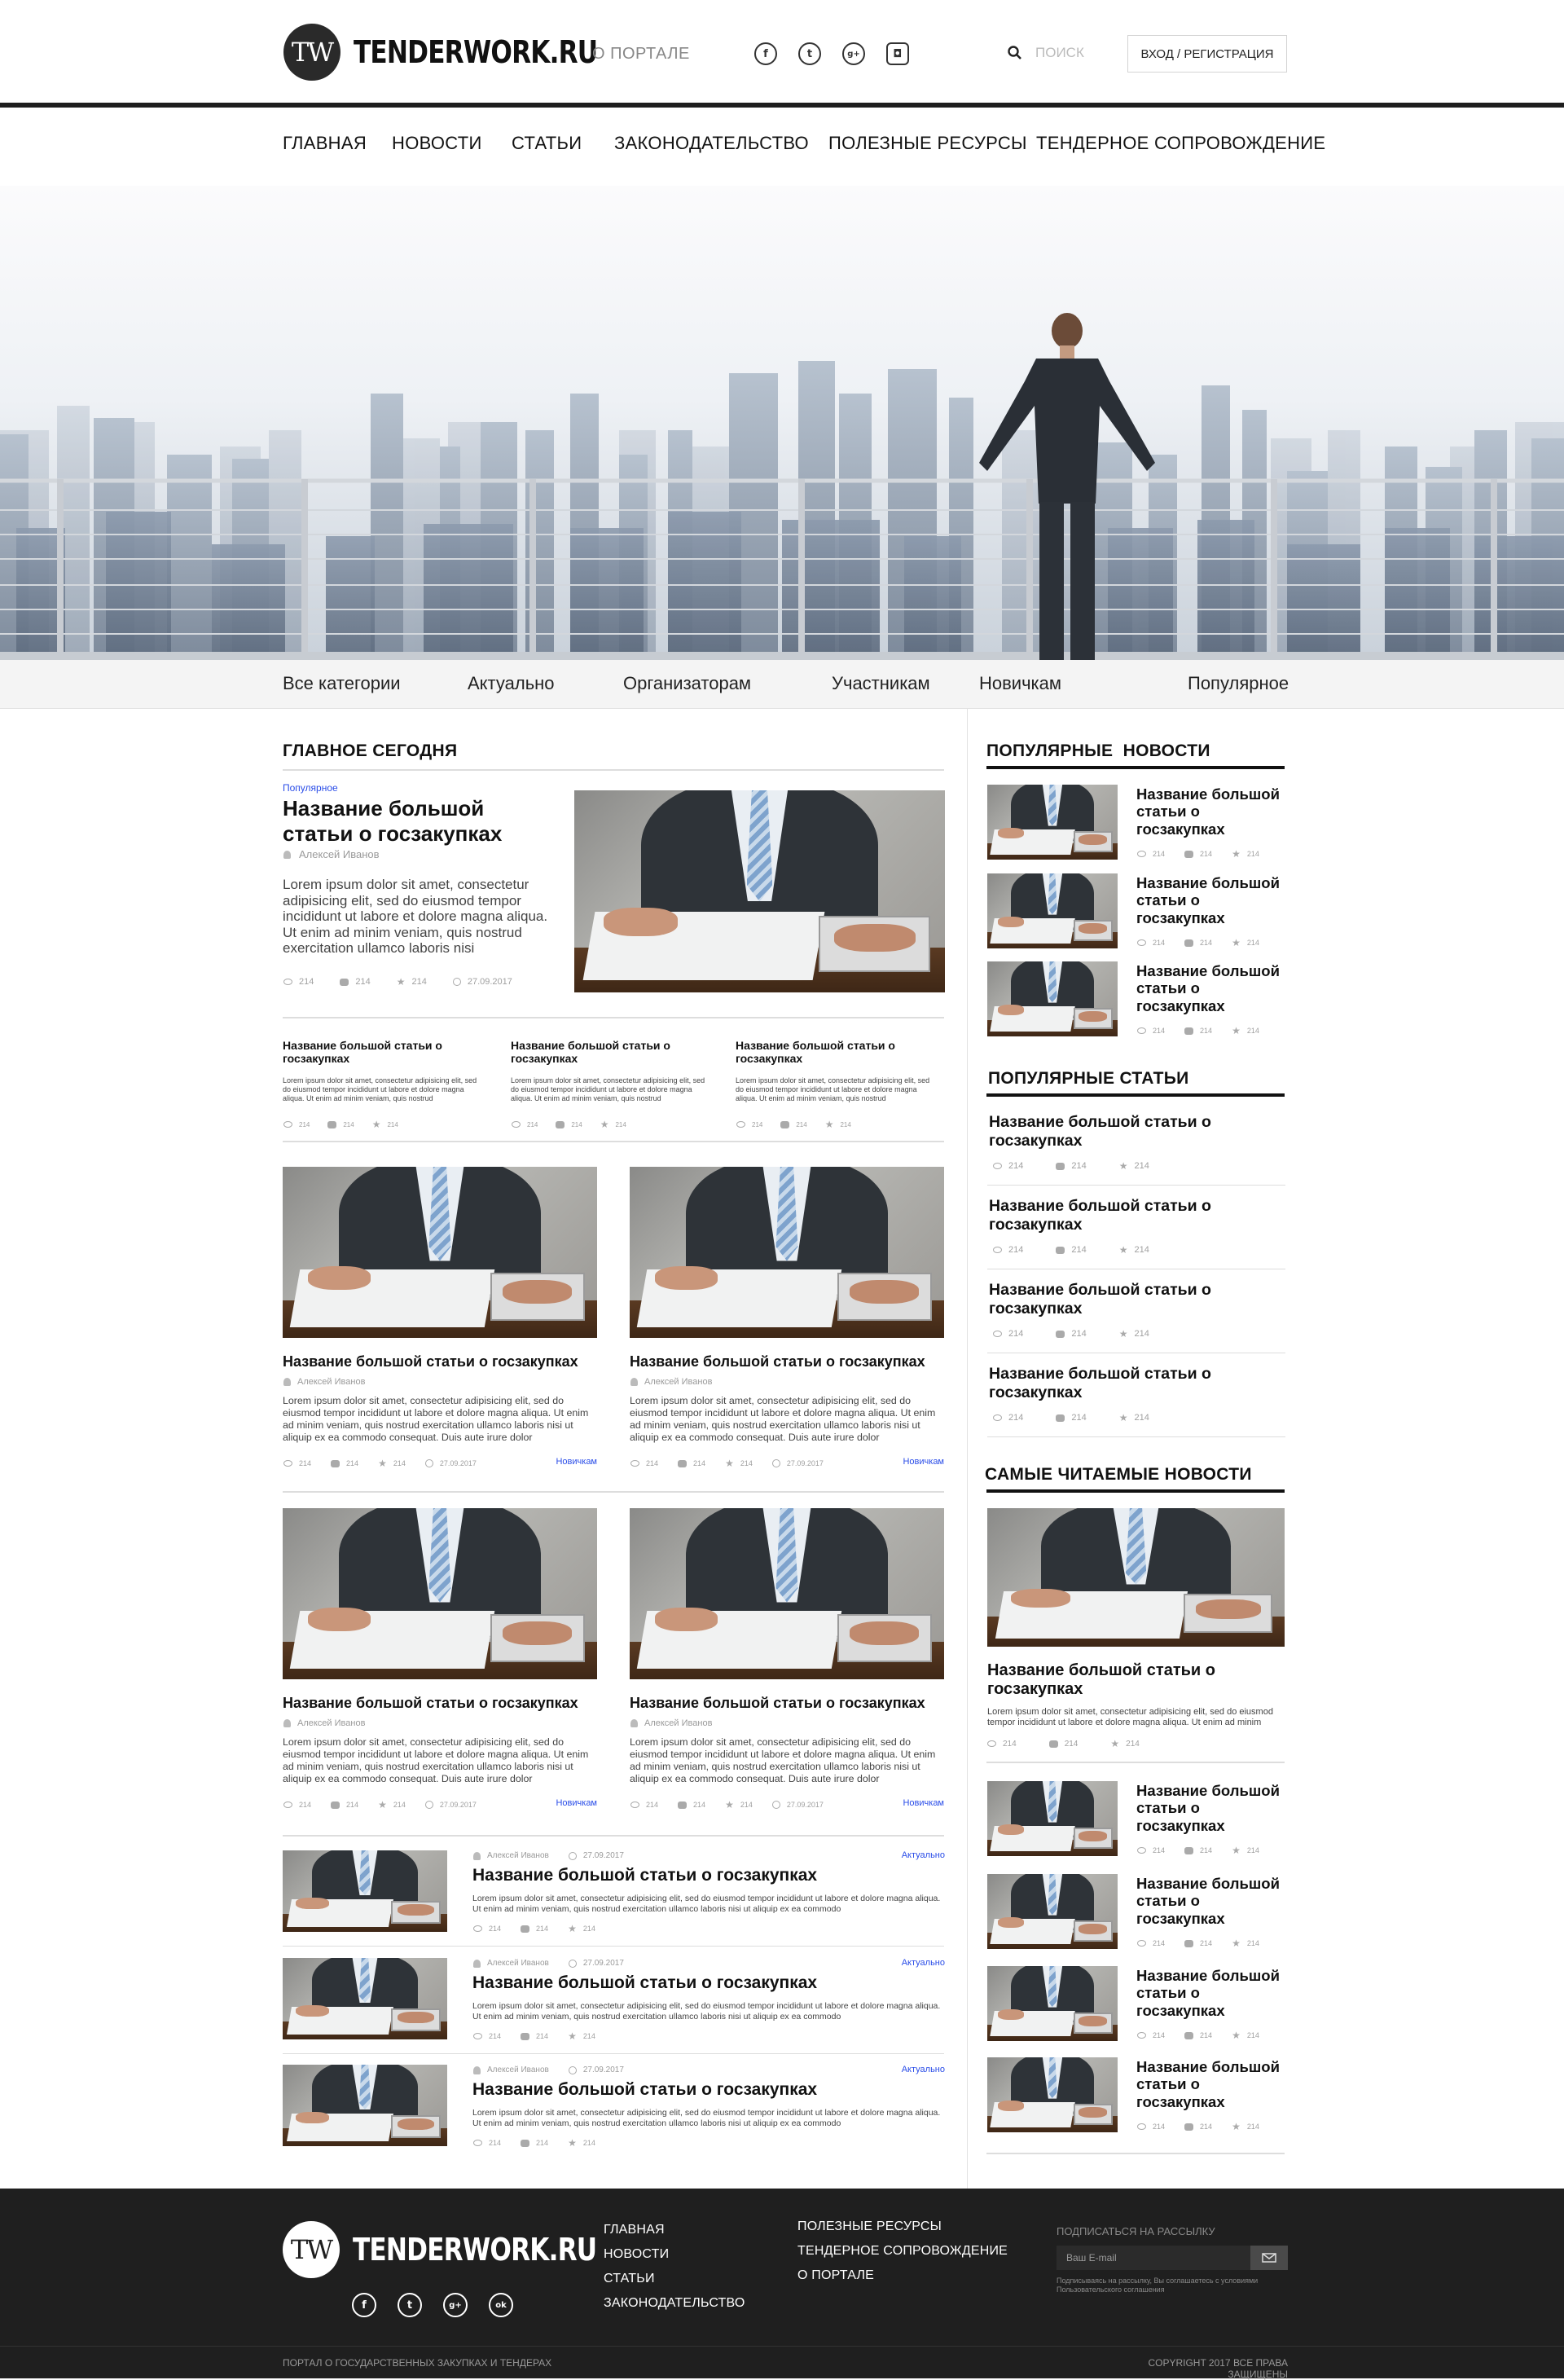  What do you see at coordinates (674, 2279) in the screenshot?
I see `footer-link-articles: СТАТЬИ` at bounding box center [674, 2279].